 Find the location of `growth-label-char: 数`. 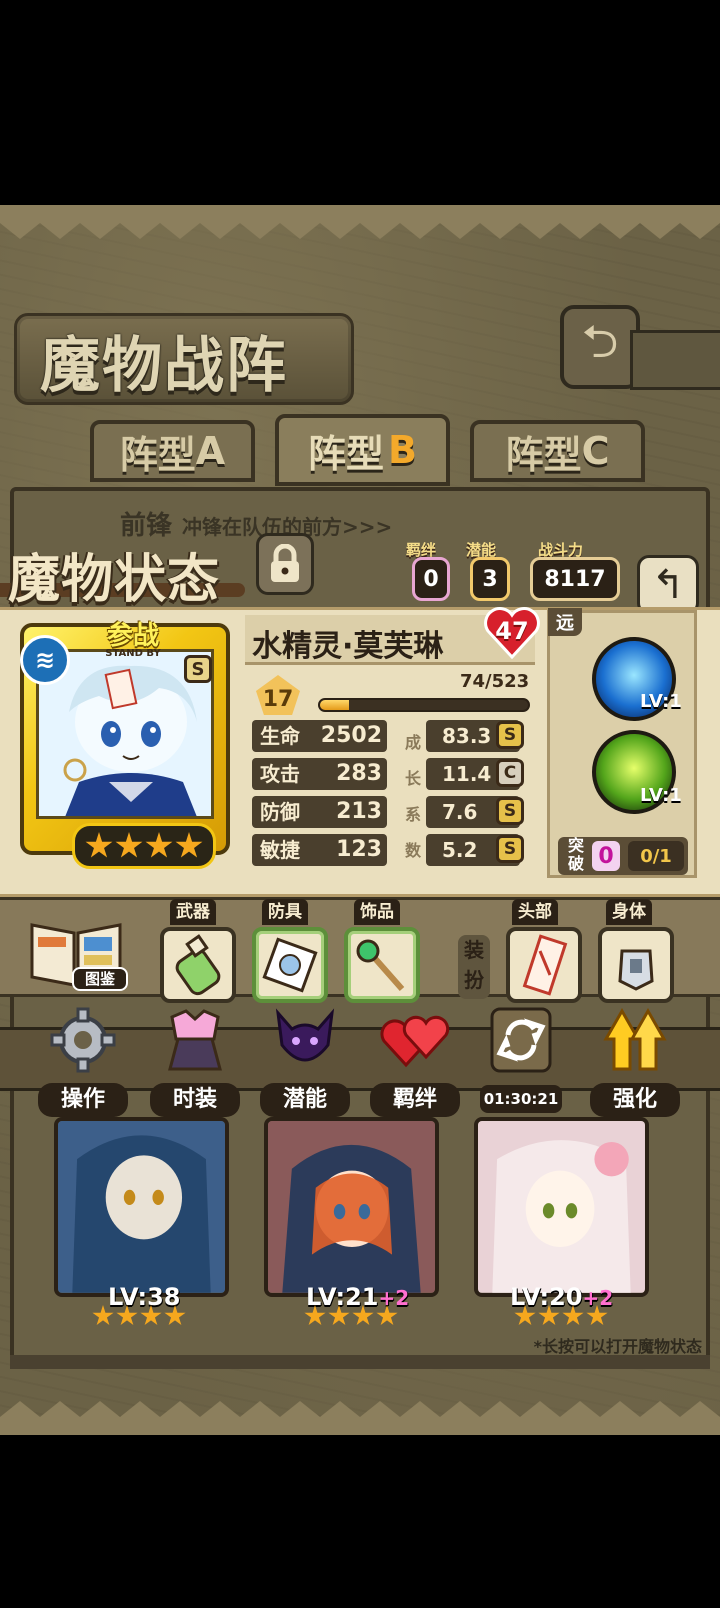

growth-label-char: 数 is located at coordinates (412, 850).